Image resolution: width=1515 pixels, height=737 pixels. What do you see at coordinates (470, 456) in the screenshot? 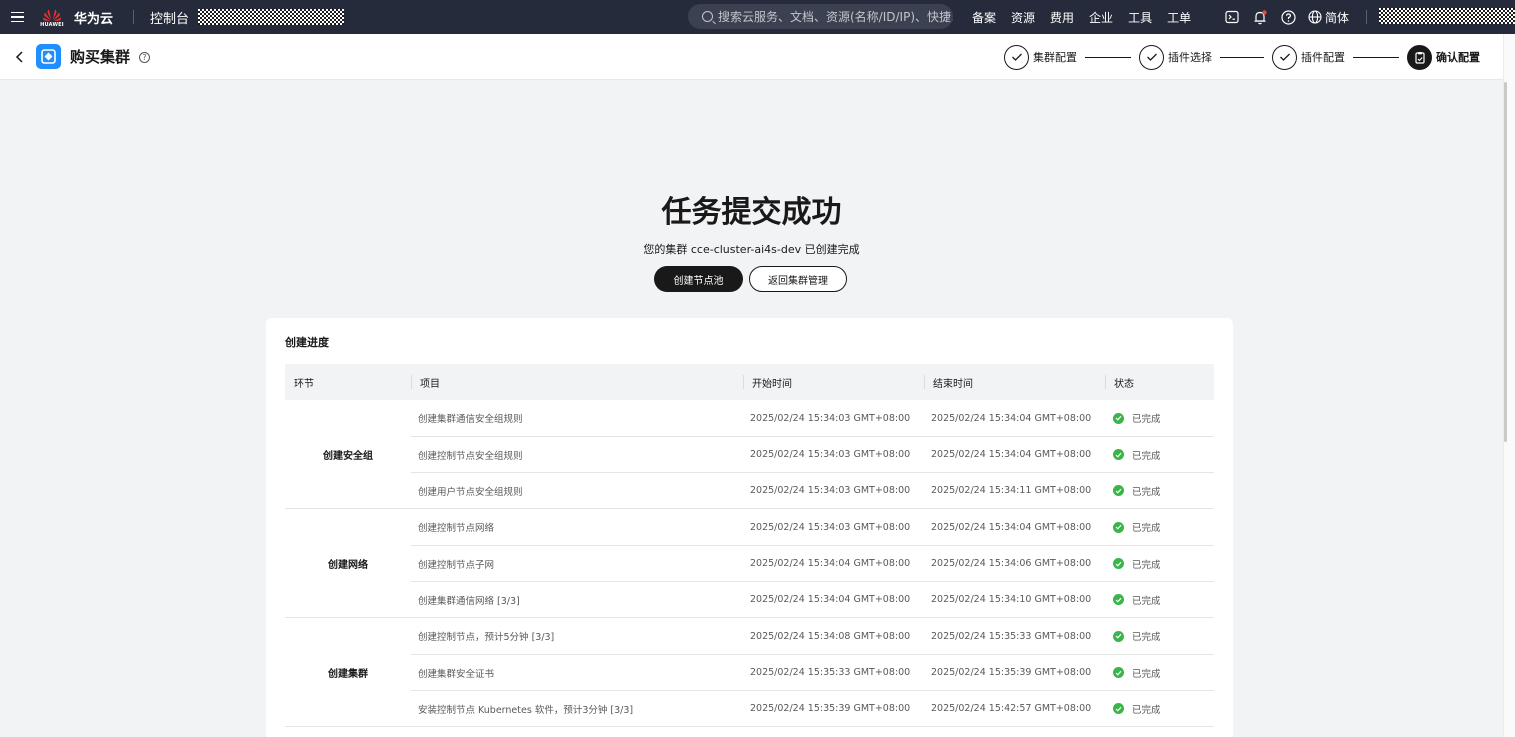
I see `item-cell: 创建控制节点安全组规则` at bounding box center [470, 456].